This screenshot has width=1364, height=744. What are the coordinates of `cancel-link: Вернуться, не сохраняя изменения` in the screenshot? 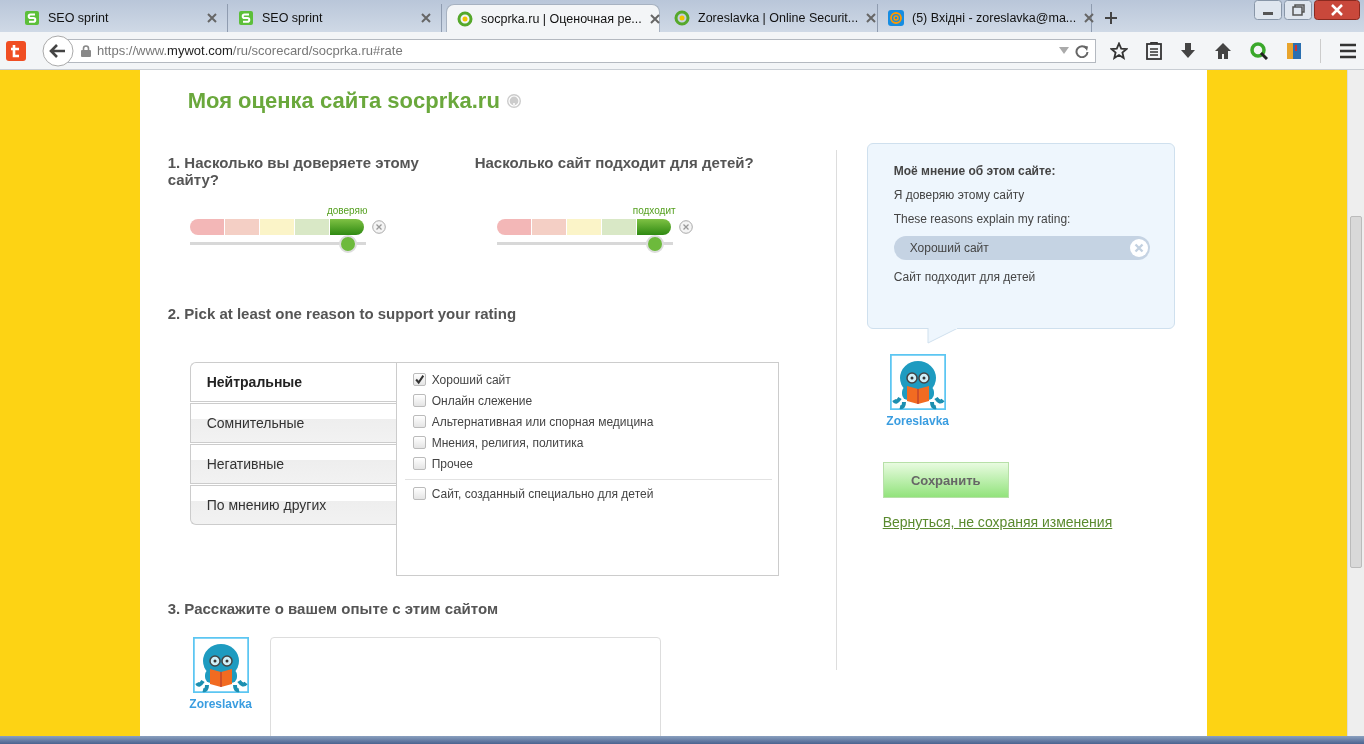 It's located at (997, 522).